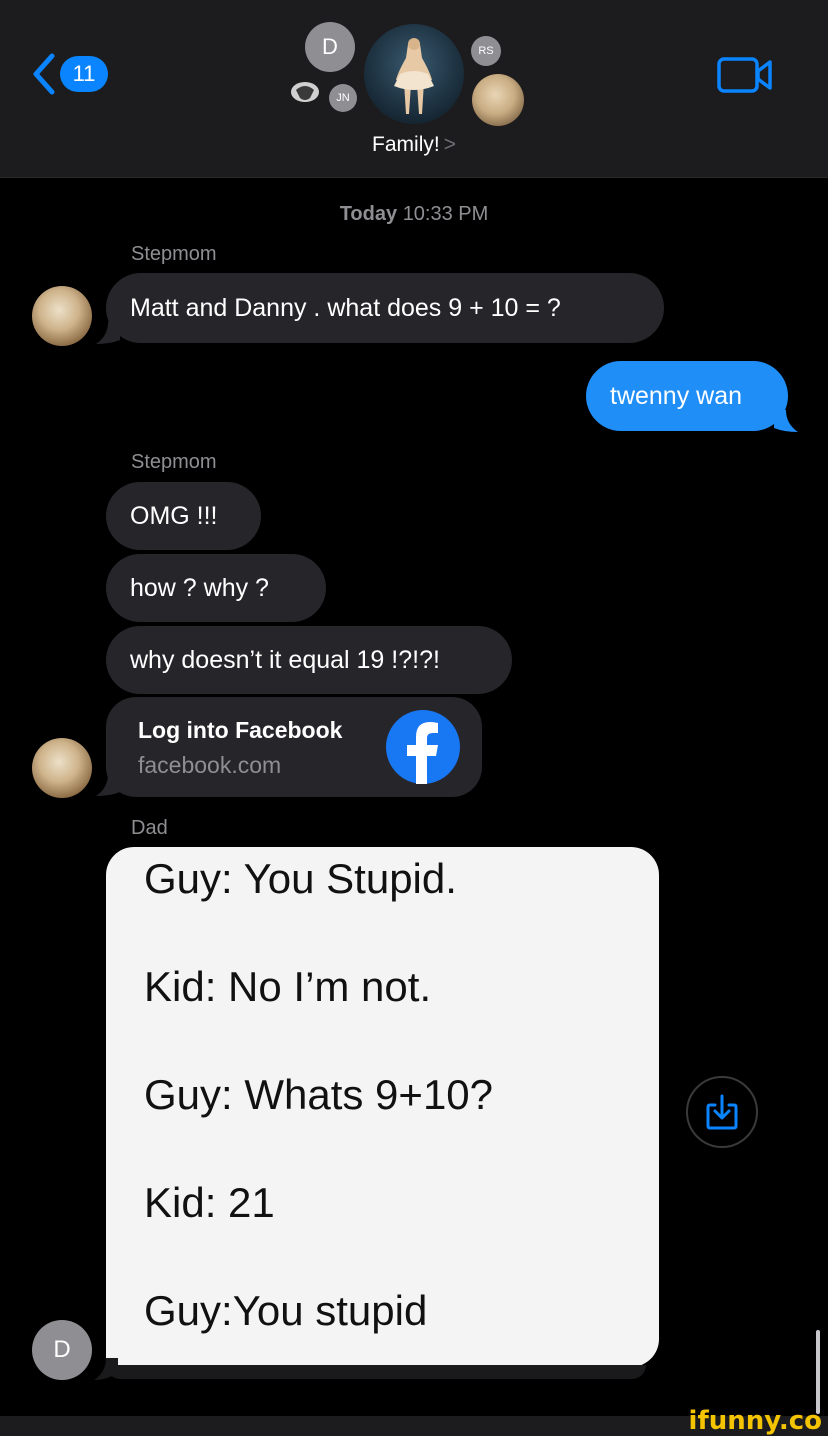 The height and width of the screenshot is (1436, 828). I want to click on message-text: why doesn’t it equal 19 !?!?!, so click(285, 659).